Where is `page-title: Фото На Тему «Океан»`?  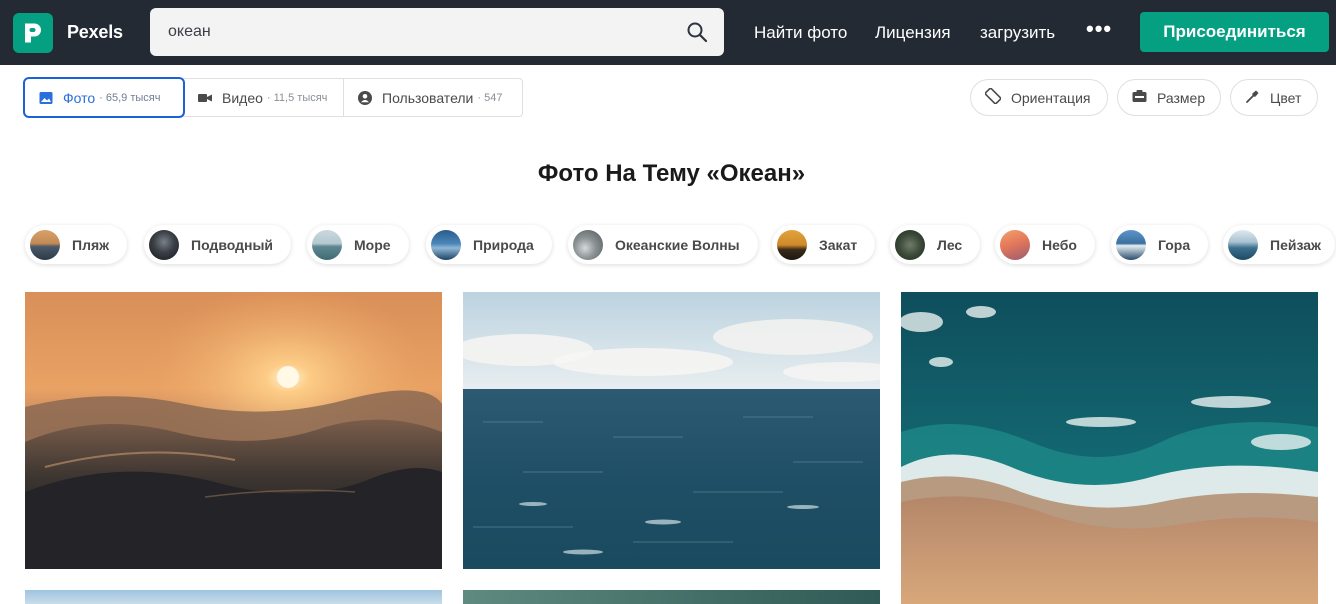
page-title: Фото На Тему «Океан» is located at coordinates (671, 173).